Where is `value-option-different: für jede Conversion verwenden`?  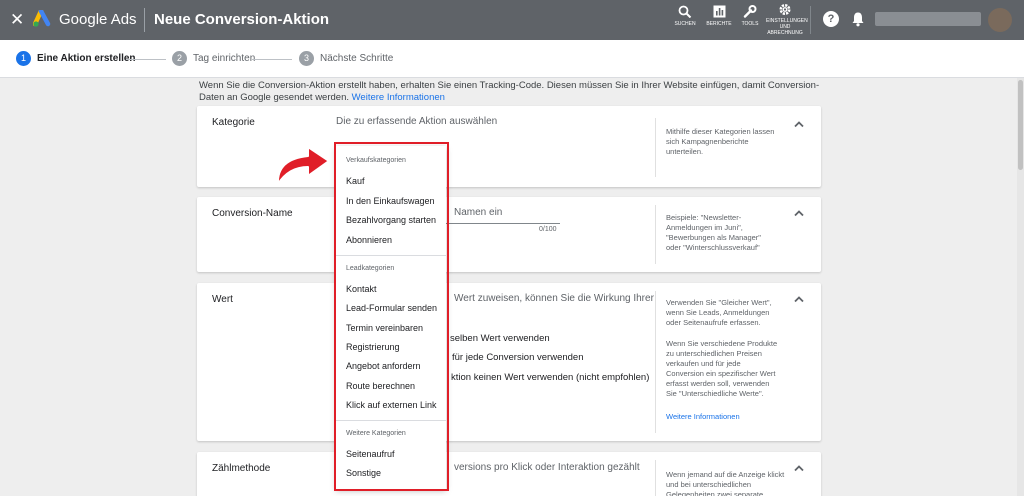
value-option-different: für jede Conversion verwenden is located at coordinates (518, 357).